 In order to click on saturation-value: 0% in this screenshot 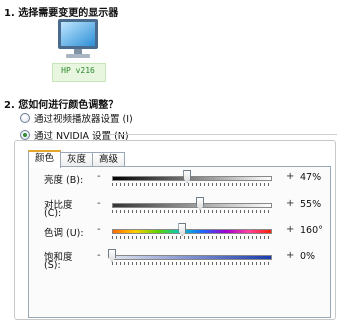, I will do `click(308, 256)`.